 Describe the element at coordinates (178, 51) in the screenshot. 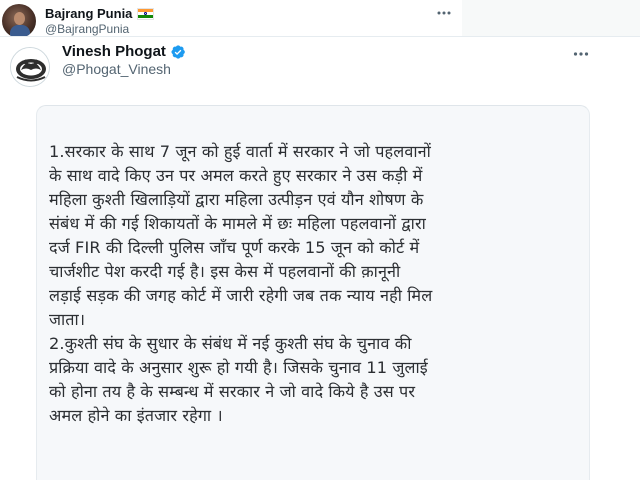

I see `verified-badge-icon` at that location.